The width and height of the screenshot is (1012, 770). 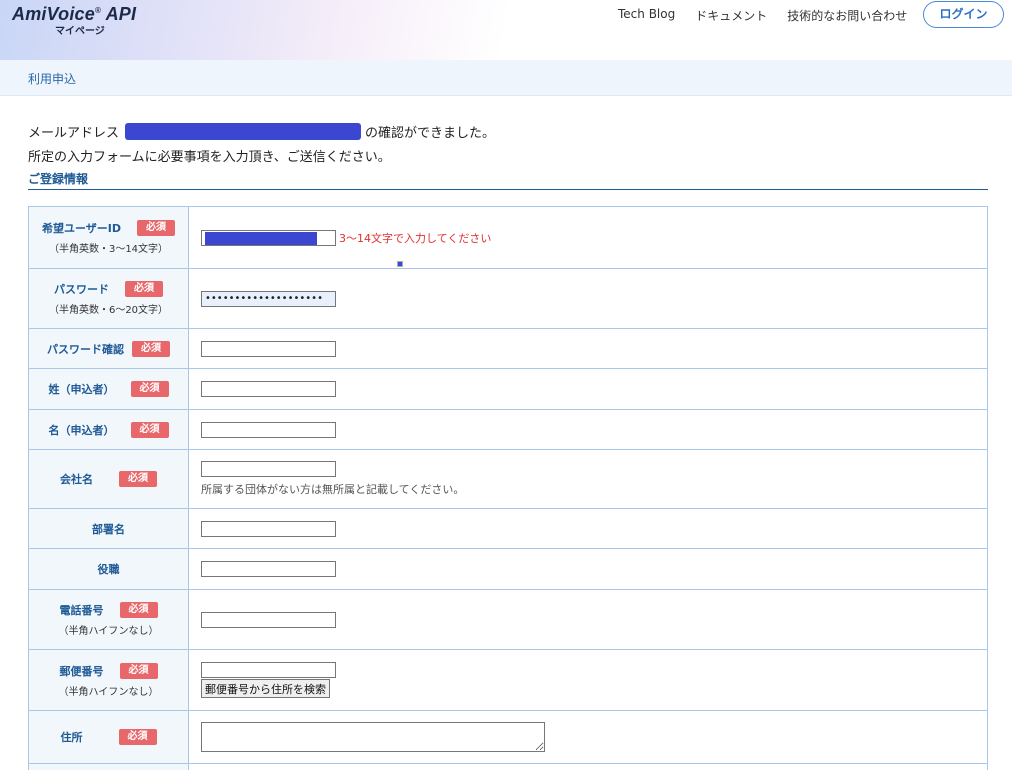 What do you see at coordinates (81, 430) in the screenshot?
I see `first-name-label: 名（申込者）` at bounding box center [81, 430].